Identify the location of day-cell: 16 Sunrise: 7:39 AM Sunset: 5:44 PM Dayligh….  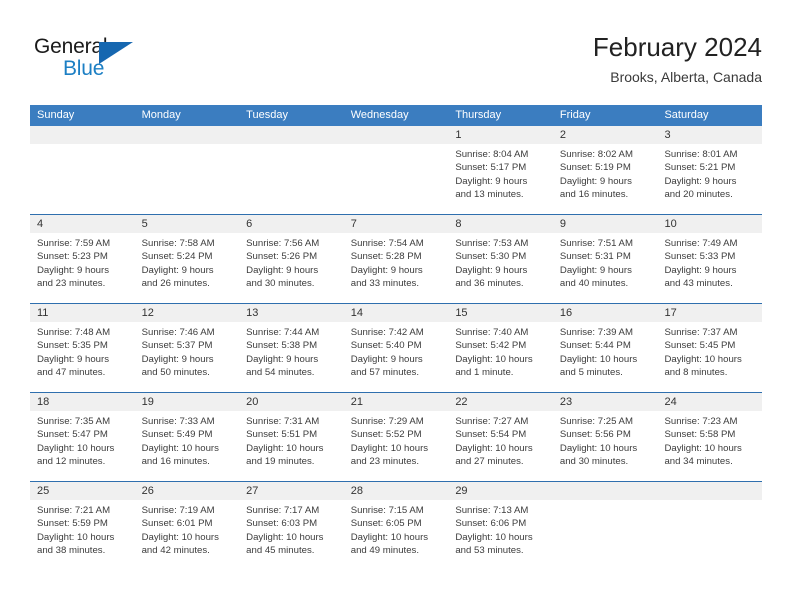
(605, 348).